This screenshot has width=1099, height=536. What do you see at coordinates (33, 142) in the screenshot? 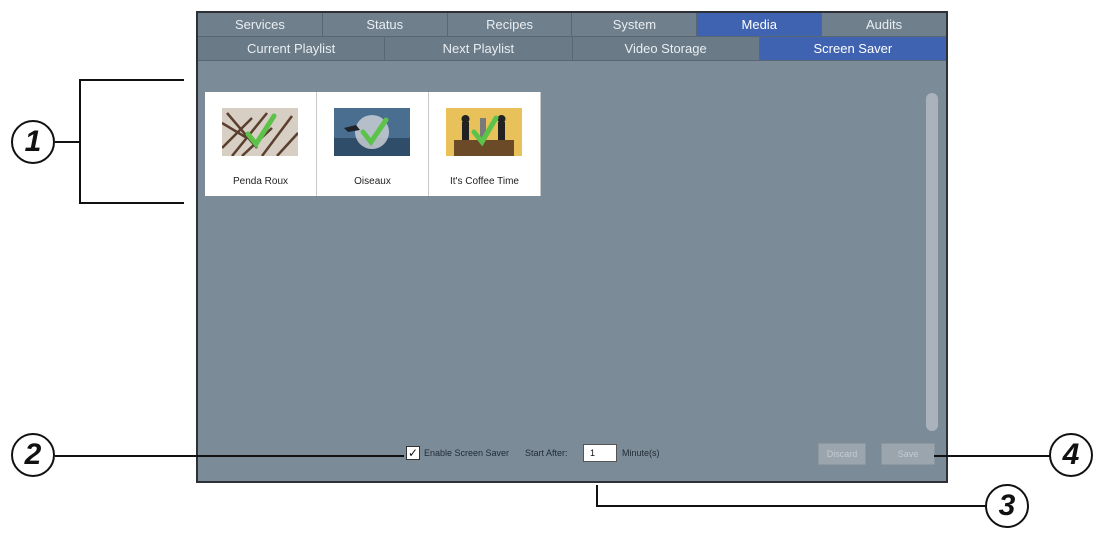
I see `callout-1: 1` at bounding box center [33, 142].